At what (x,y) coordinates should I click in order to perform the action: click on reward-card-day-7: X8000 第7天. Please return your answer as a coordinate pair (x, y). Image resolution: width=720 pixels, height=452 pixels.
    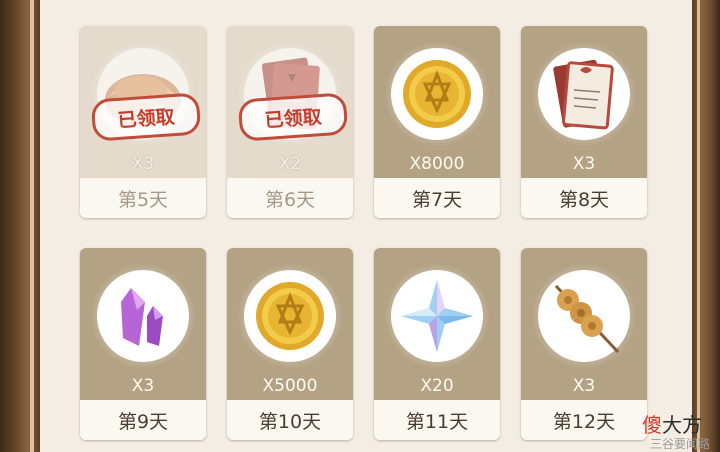
    Looking at the image, I should click on (437, 122).